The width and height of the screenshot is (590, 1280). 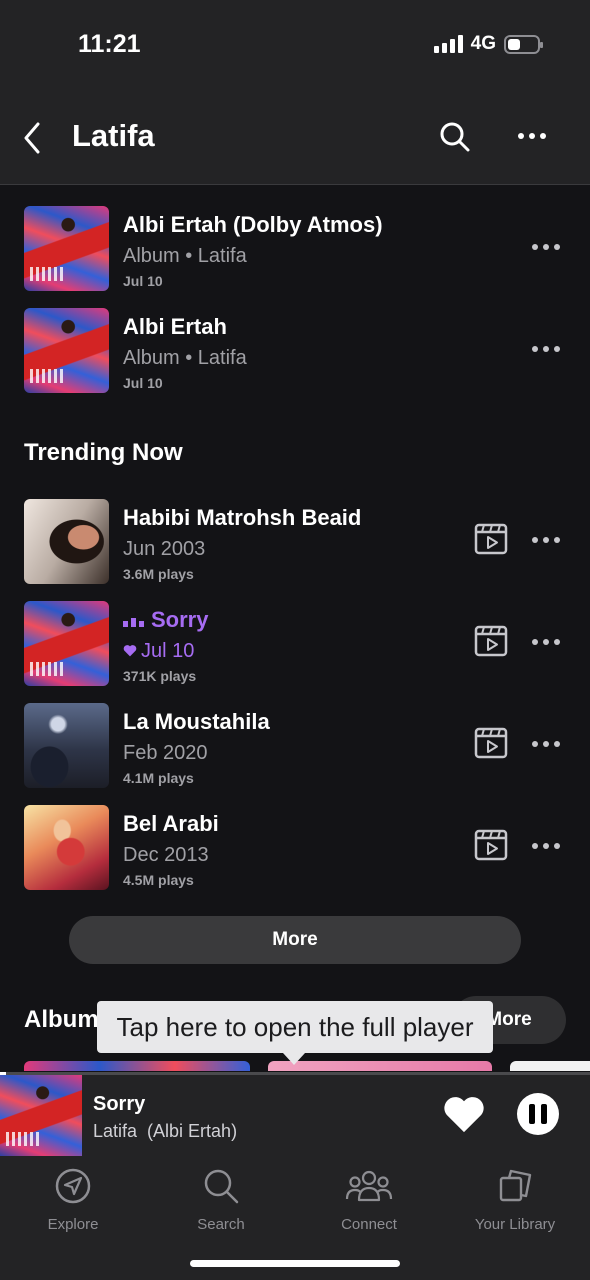 I want to click on track-date-text: Jul 10, so click(x=168, y=651).